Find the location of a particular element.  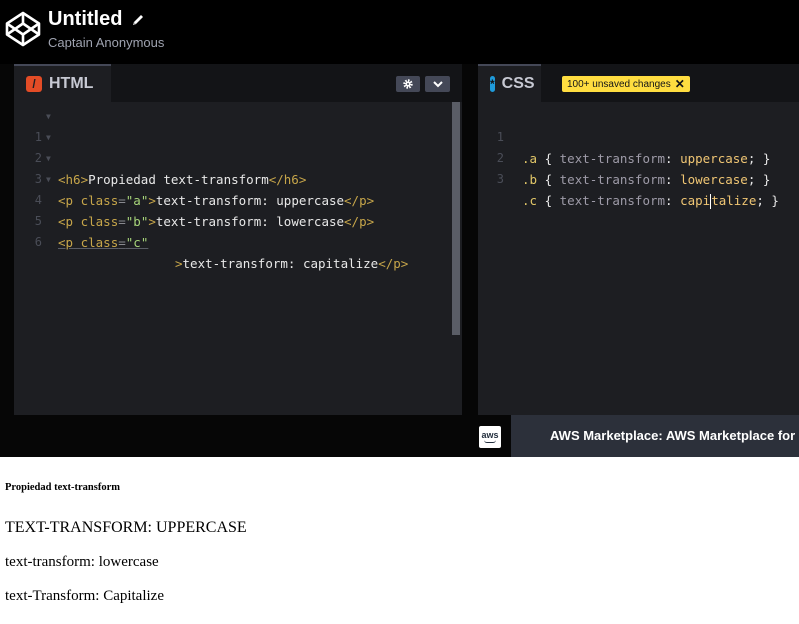

css-value: lowercase is located at coordinates (714, 179).